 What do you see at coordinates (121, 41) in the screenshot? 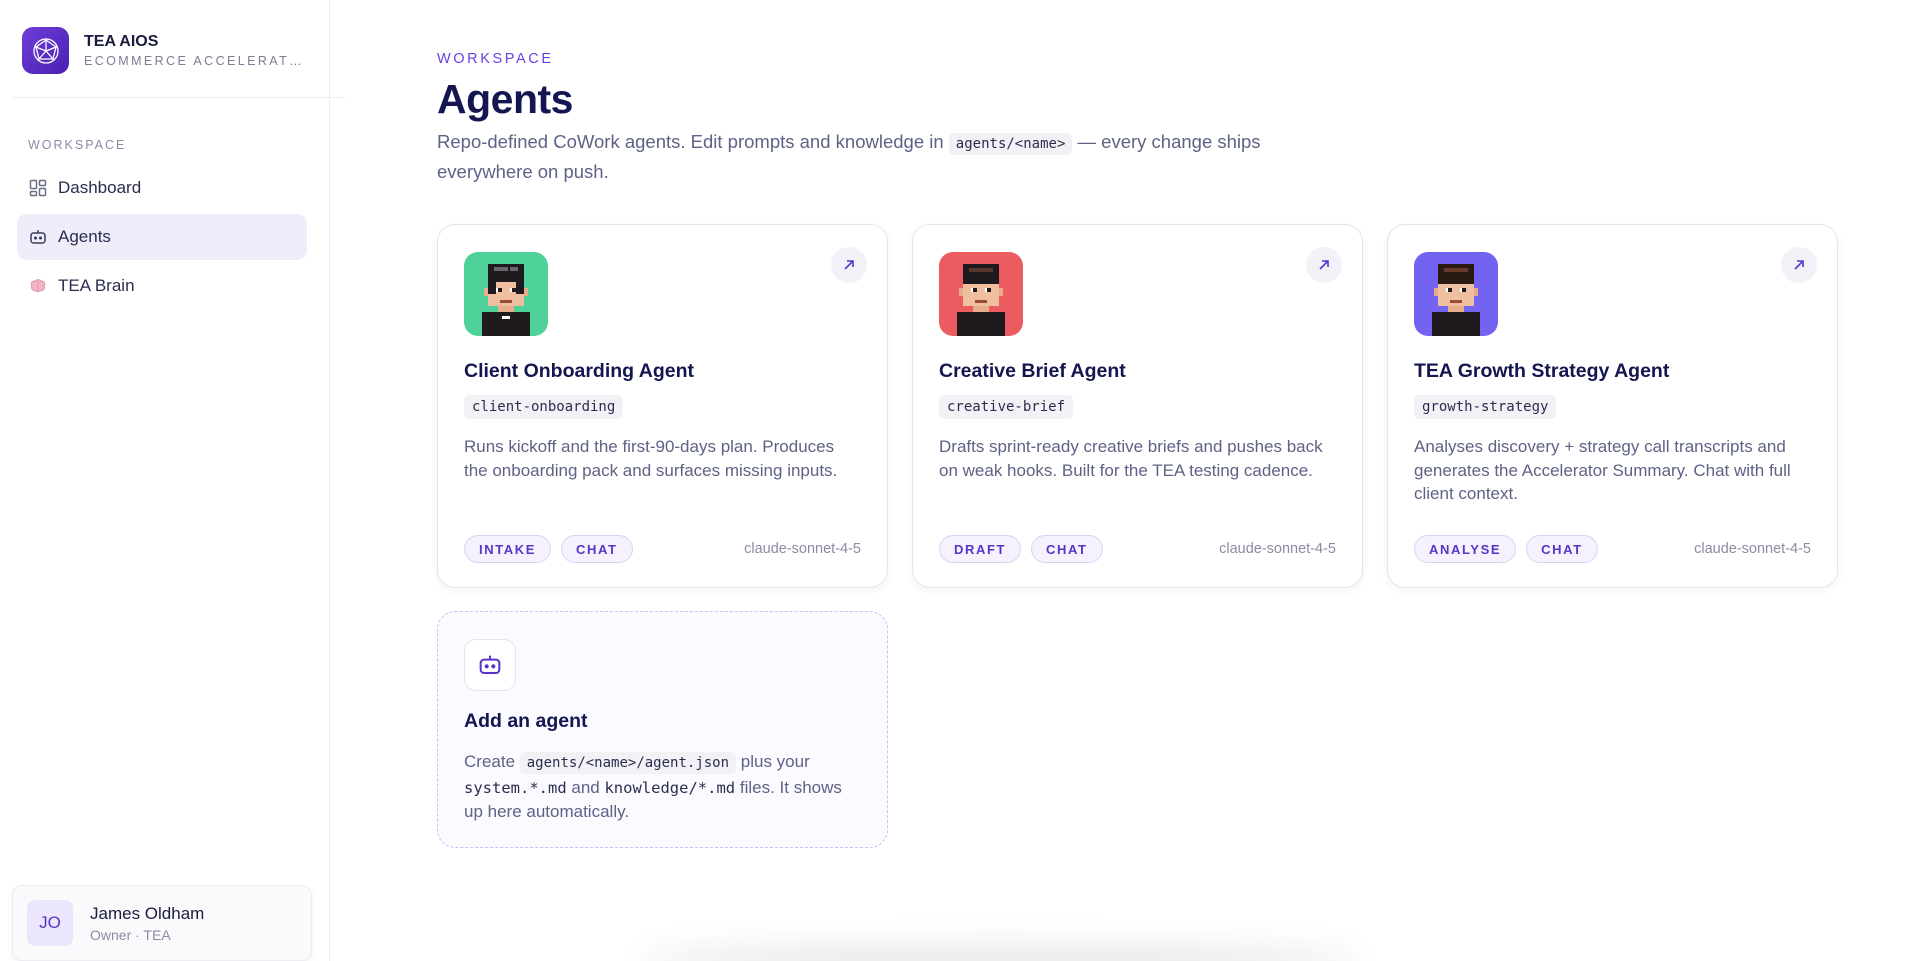
I see `brand-name: TEA AIOS` at bounding box center [121, 41].